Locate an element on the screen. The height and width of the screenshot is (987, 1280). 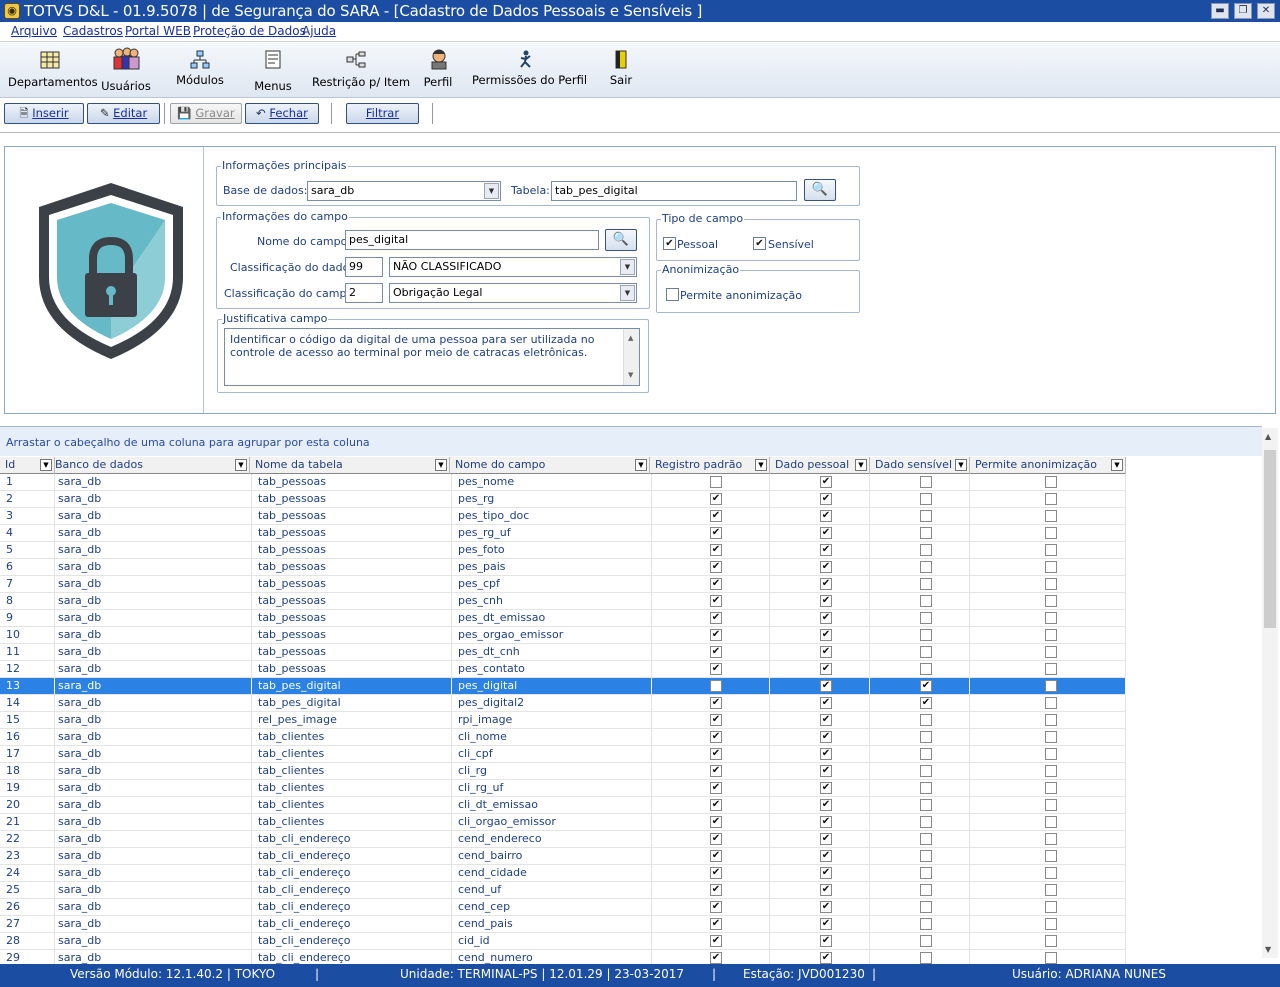
menu-arquivo: Arquivo is located at coordinates (34, 31).